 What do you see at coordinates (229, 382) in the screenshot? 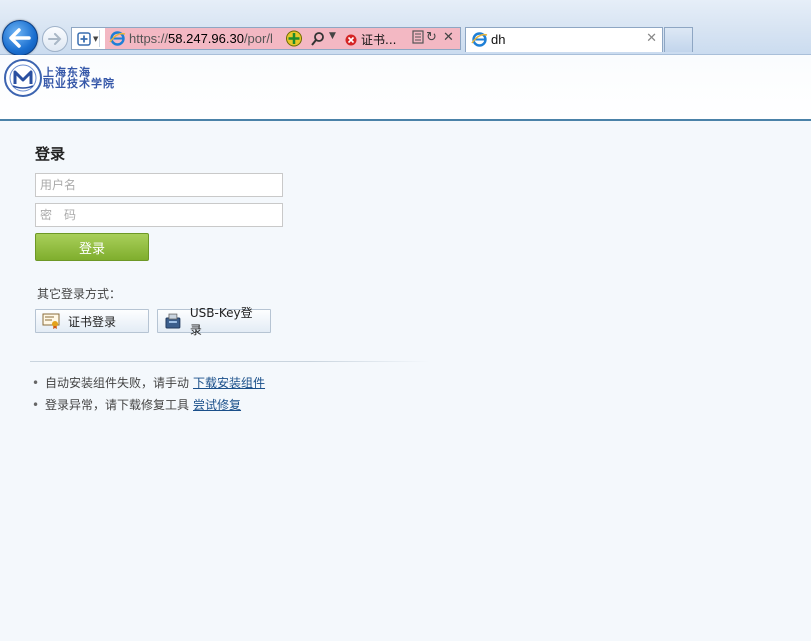
I see `download-components-link: 下载安装组件` at bounding box center [229, 382].